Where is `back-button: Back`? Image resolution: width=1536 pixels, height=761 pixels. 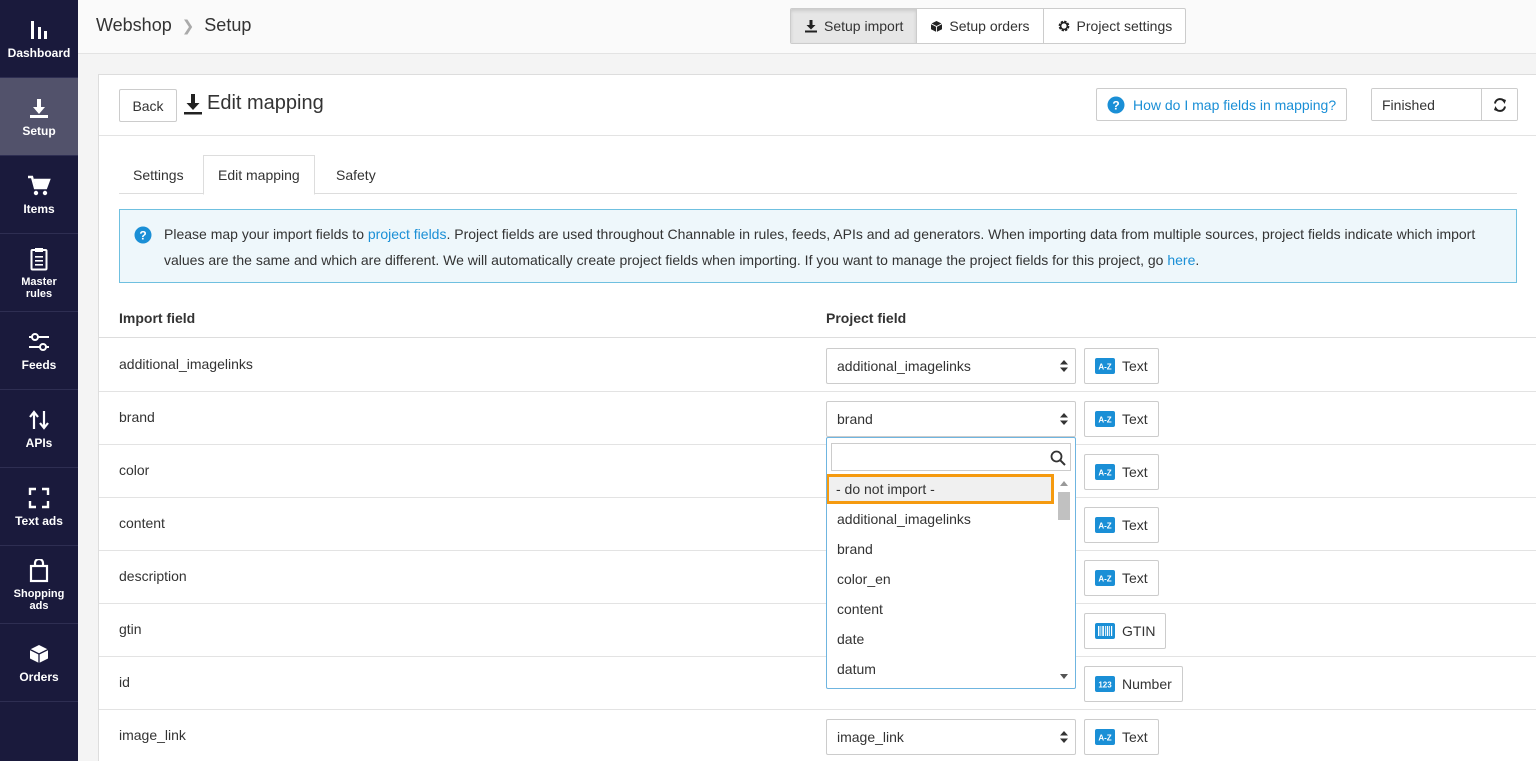 back-button: Back is located at coordinates (148, 105).